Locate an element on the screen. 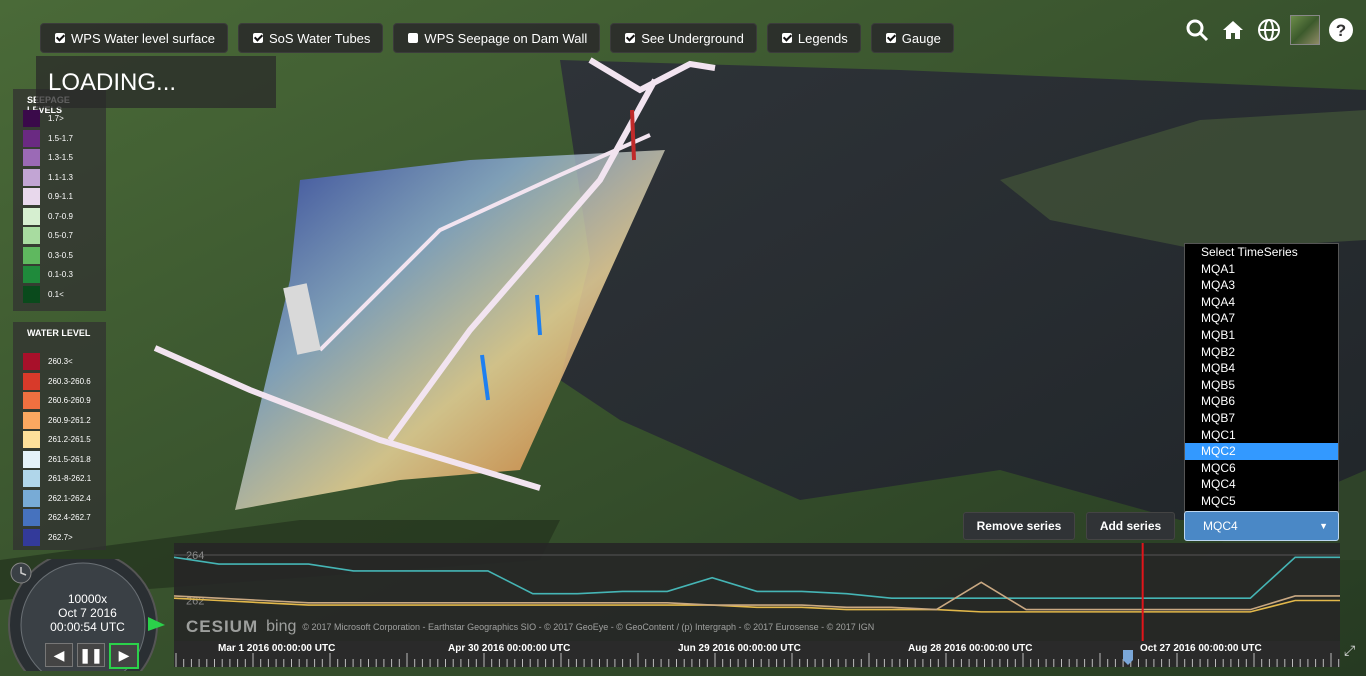  legend-row: 262.7> is located at coordinates (59, 538).